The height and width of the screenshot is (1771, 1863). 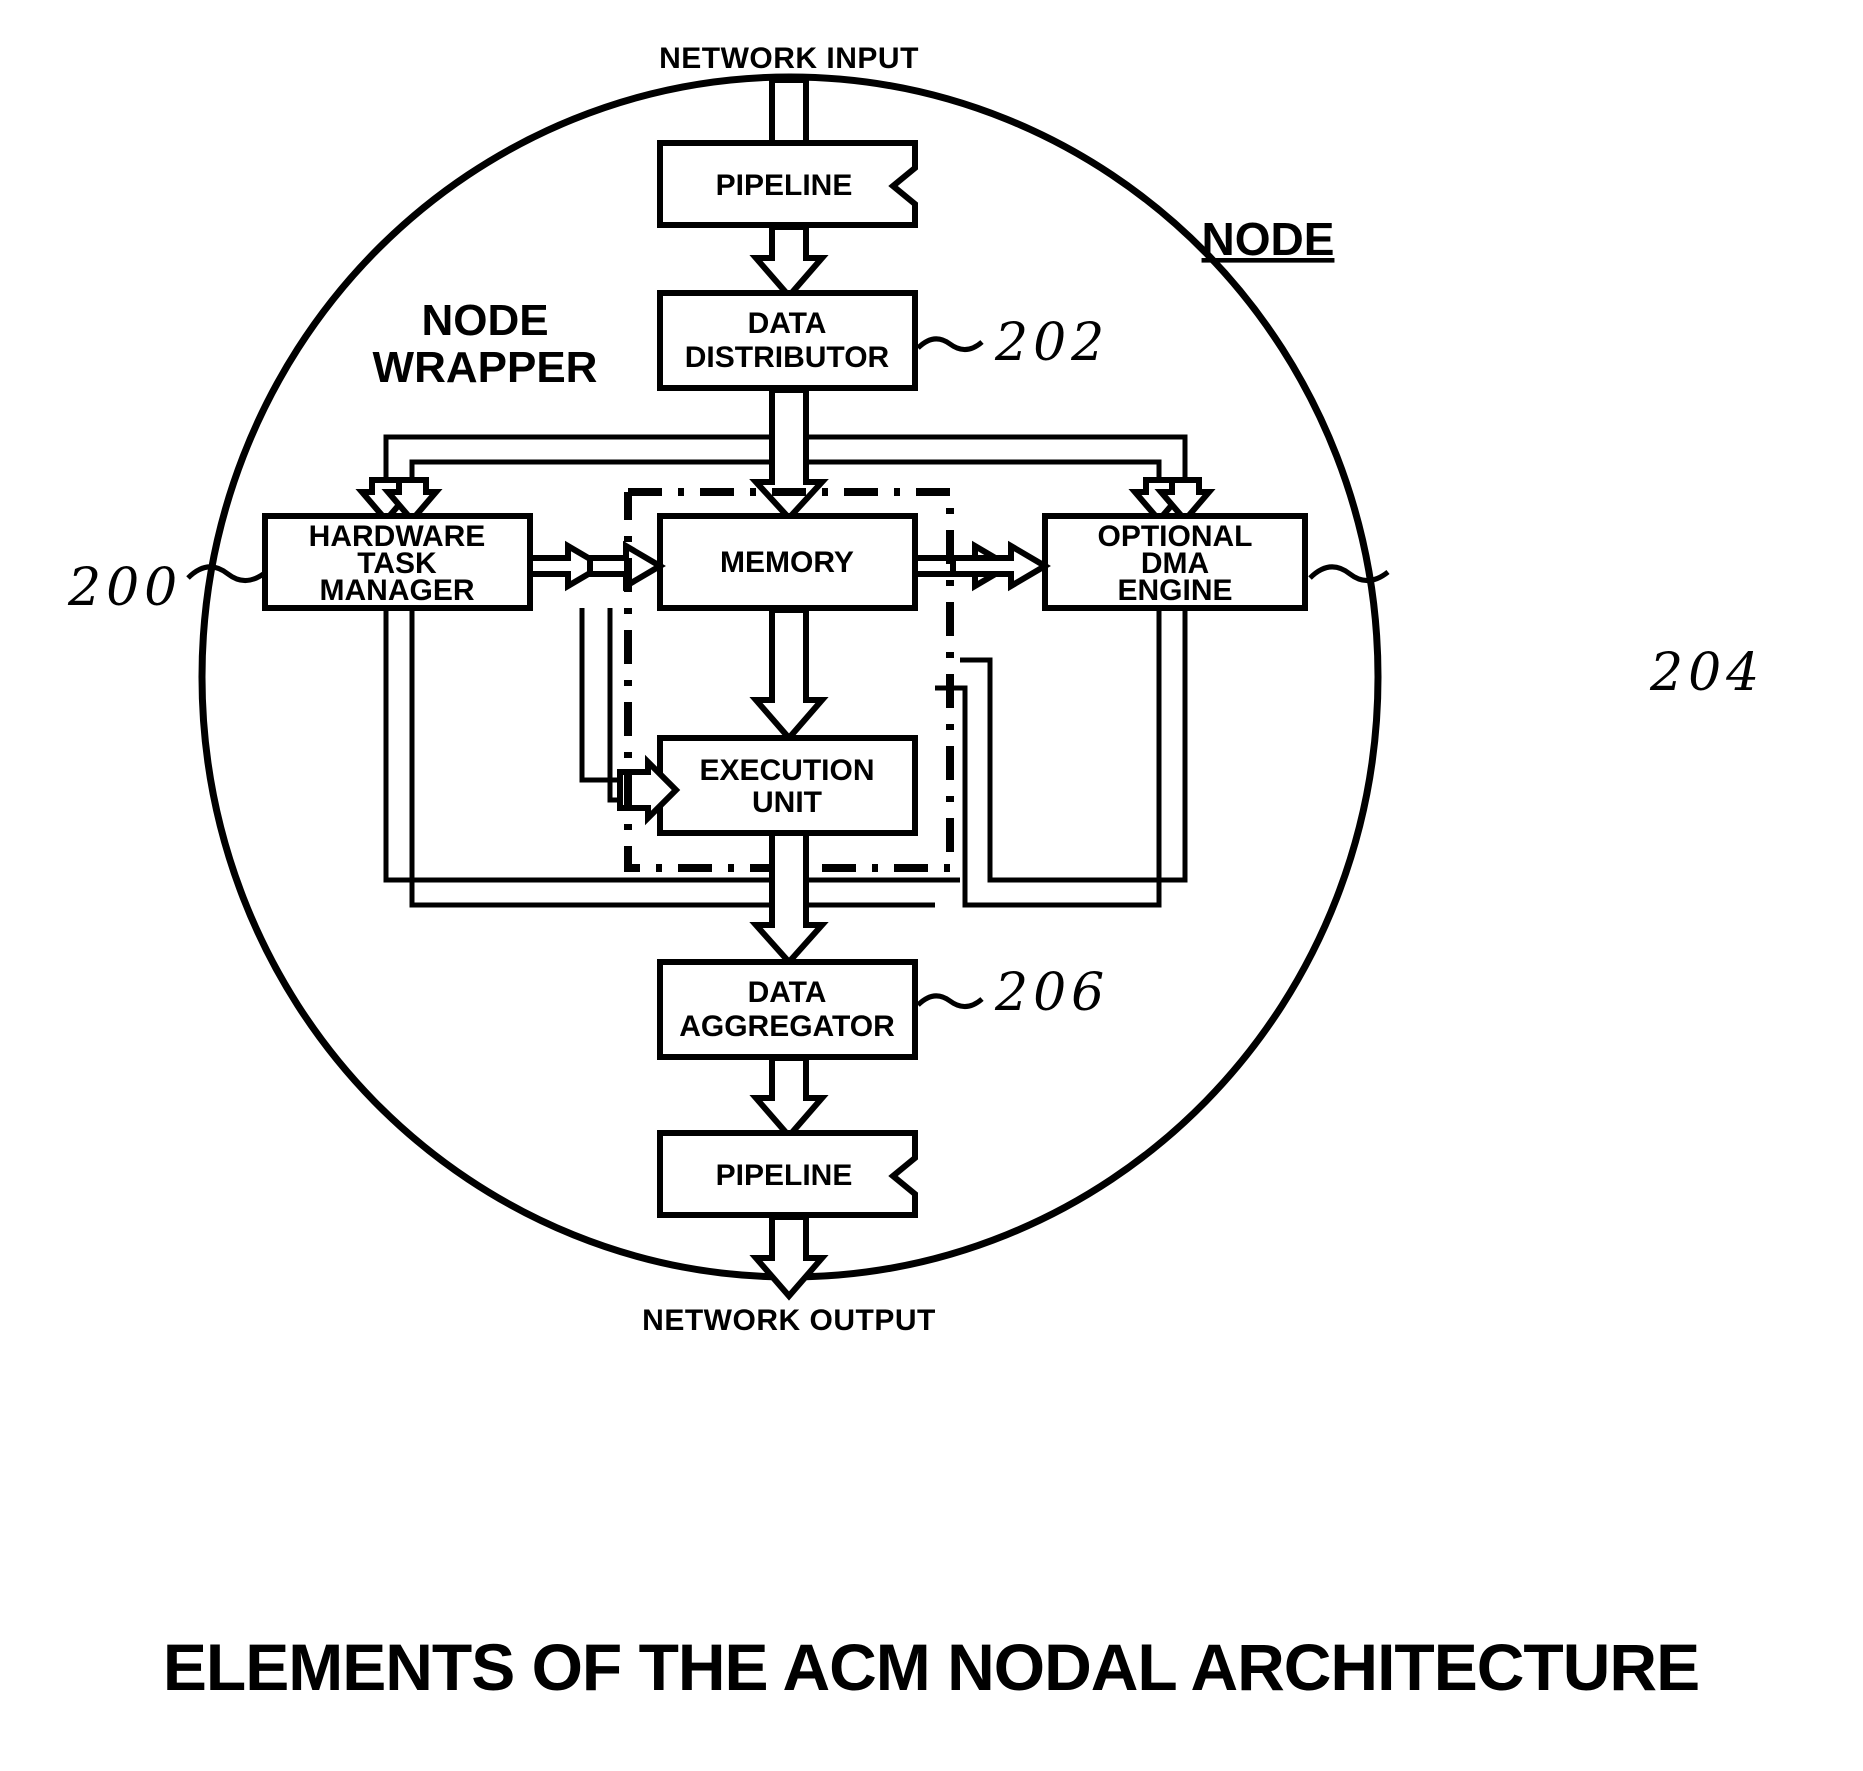 What do you see at coordinates (787, 323) in the screenshot?
I see `data-distributor-label-line1: DATA` at bounding box center [787, 323].